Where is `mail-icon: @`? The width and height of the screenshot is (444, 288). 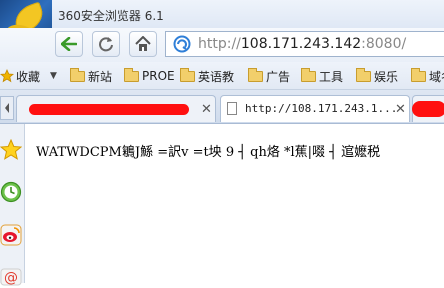 mail-icon: @ is located at coordinates (11, 277).